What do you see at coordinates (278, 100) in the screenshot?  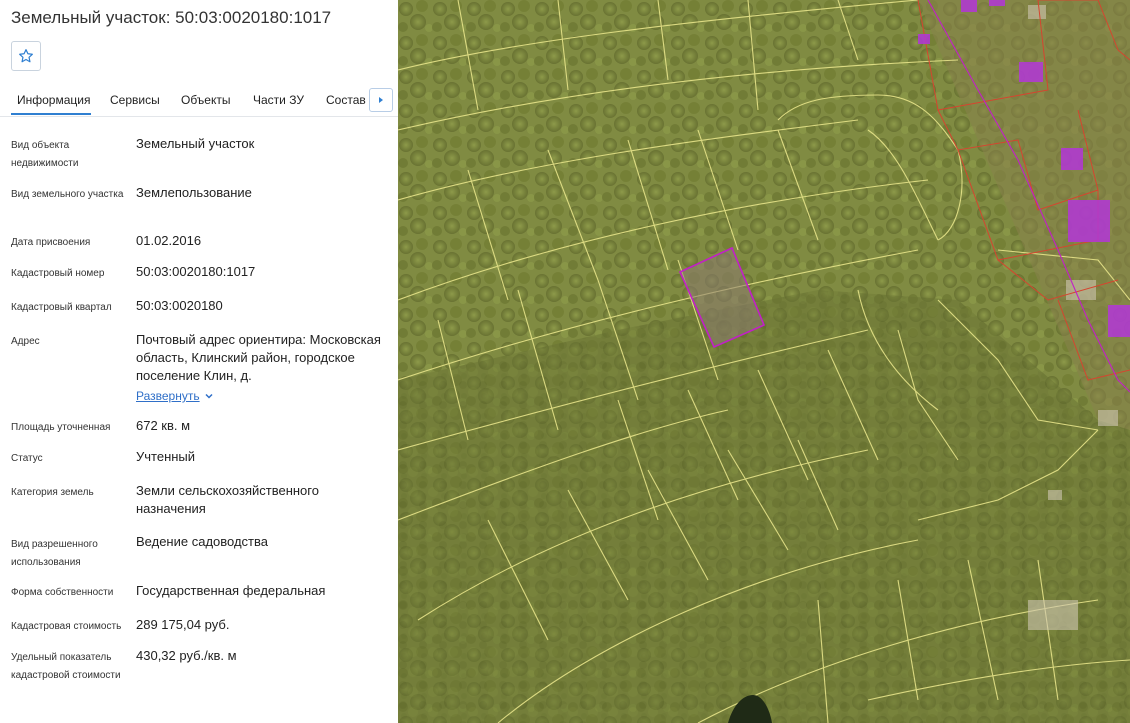 I see `tab-zu-parts: Части ЗУ` at bounding box center [278, 100].